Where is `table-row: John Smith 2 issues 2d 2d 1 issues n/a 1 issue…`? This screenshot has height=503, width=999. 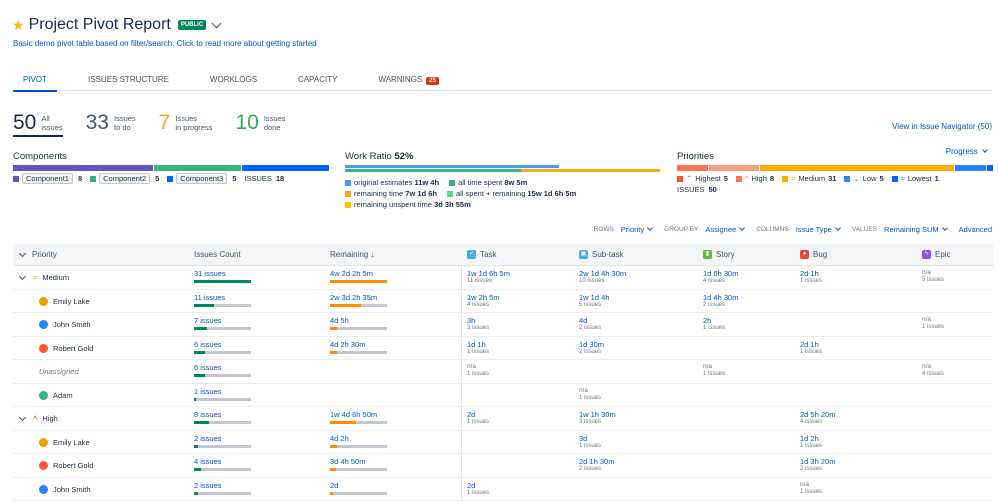 table-row: John Smith 2 issues 2d 2d 1 issues n/a 1 issue… is located at coordinates (503, 489).